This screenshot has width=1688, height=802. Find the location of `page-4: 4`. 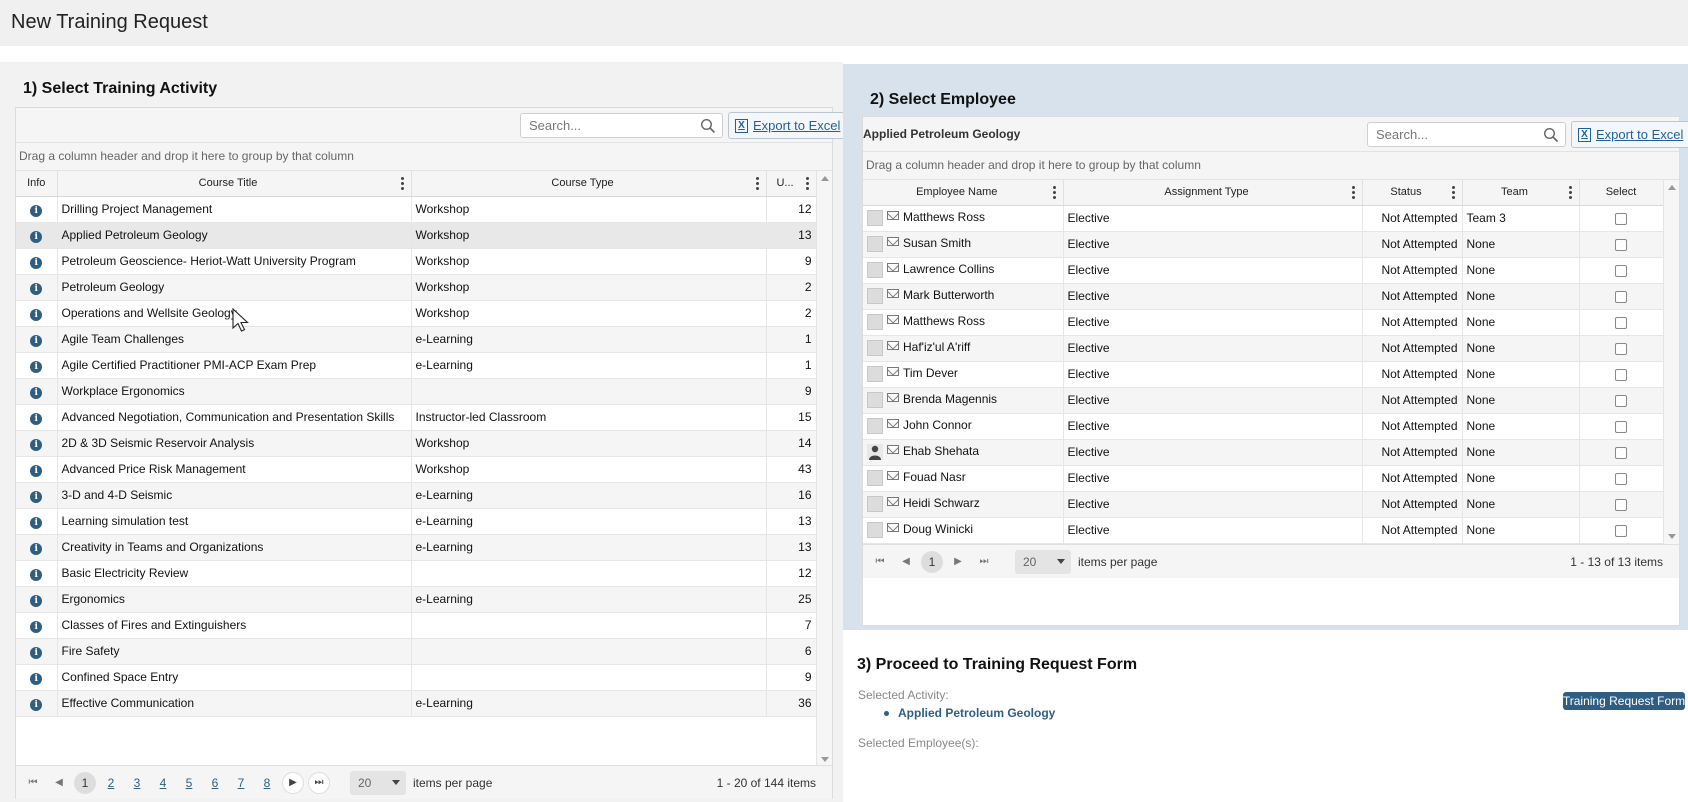

page-4: 4 is located at coordinates (163, 783).